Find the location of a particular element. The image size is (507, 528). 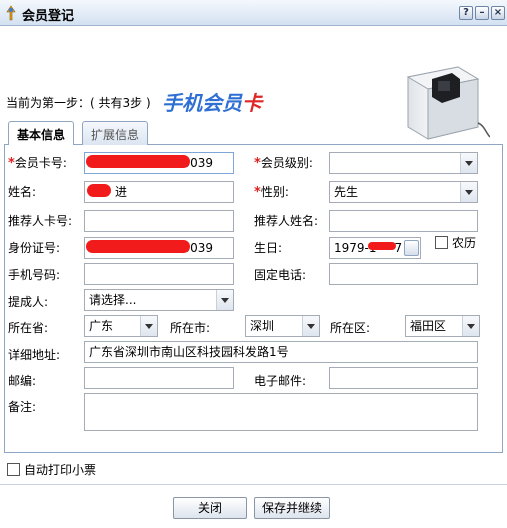

save-continue-button: 保存并继续 is located at coordinates (292, 508).